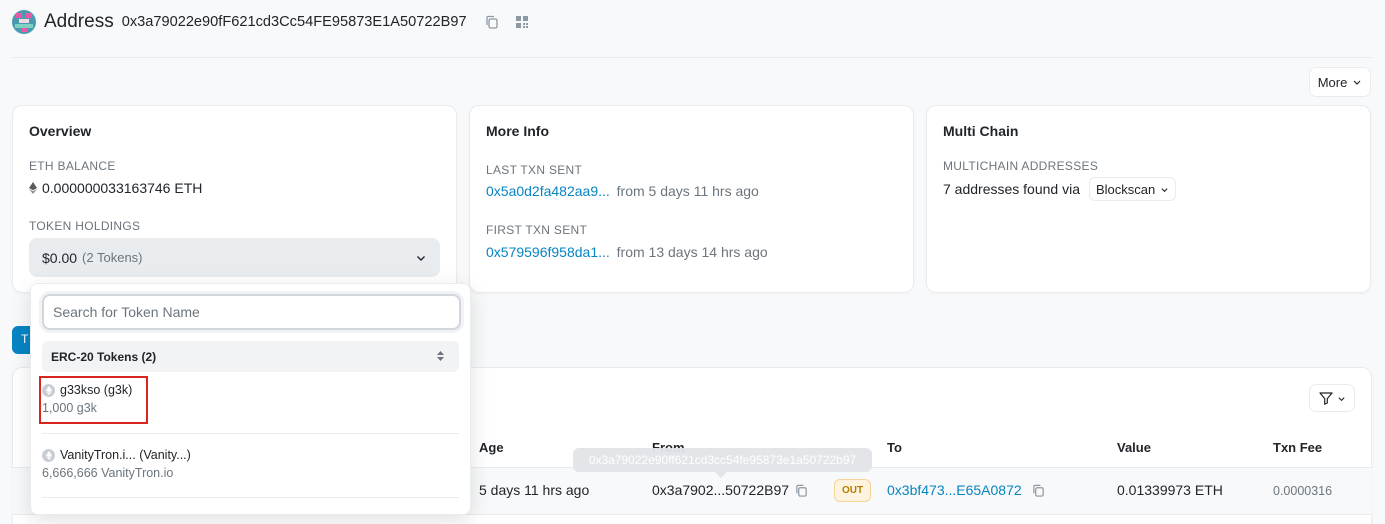  I want to click on row-to-link: 0x3bf473...E65A0872, so click(954, 490).